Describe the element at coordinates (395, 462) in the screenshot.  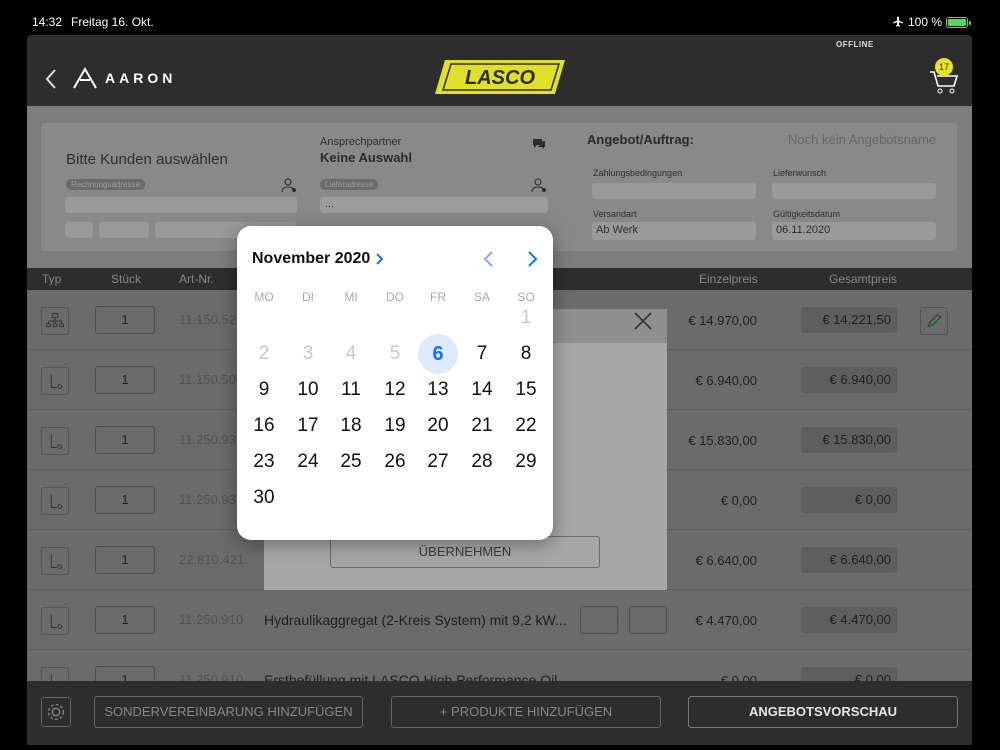
I see `calendar-day: 26` at that location.